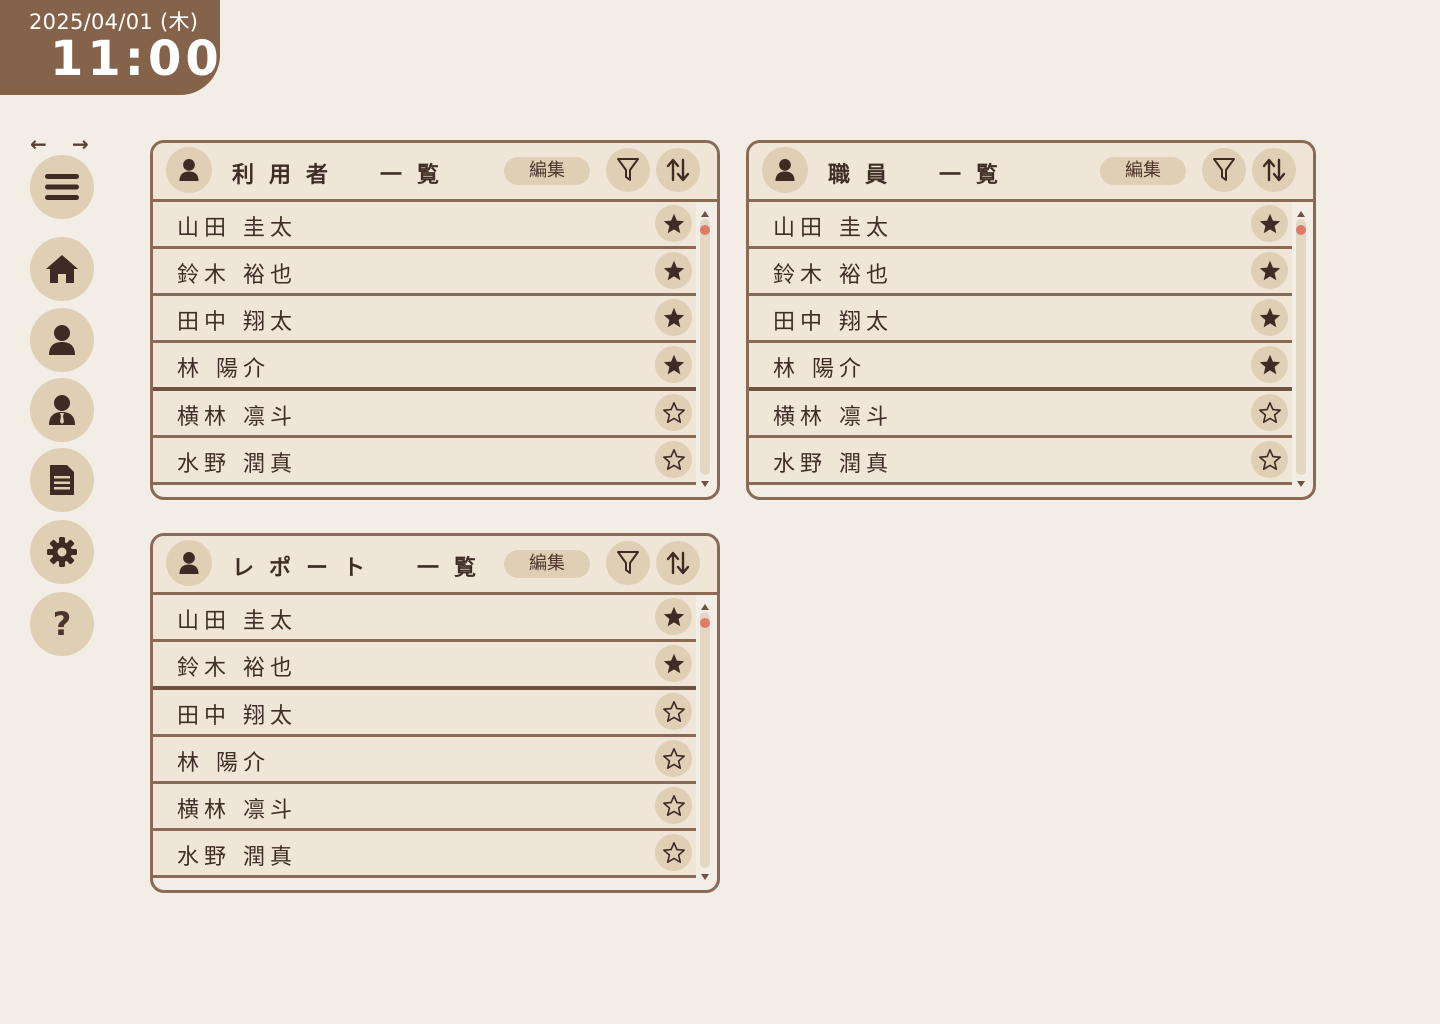  What do you see at coordinates (237, 810) in the screenshot?
I see `list-item-name: 横林 凛斗` at bounding box center [237, 810].